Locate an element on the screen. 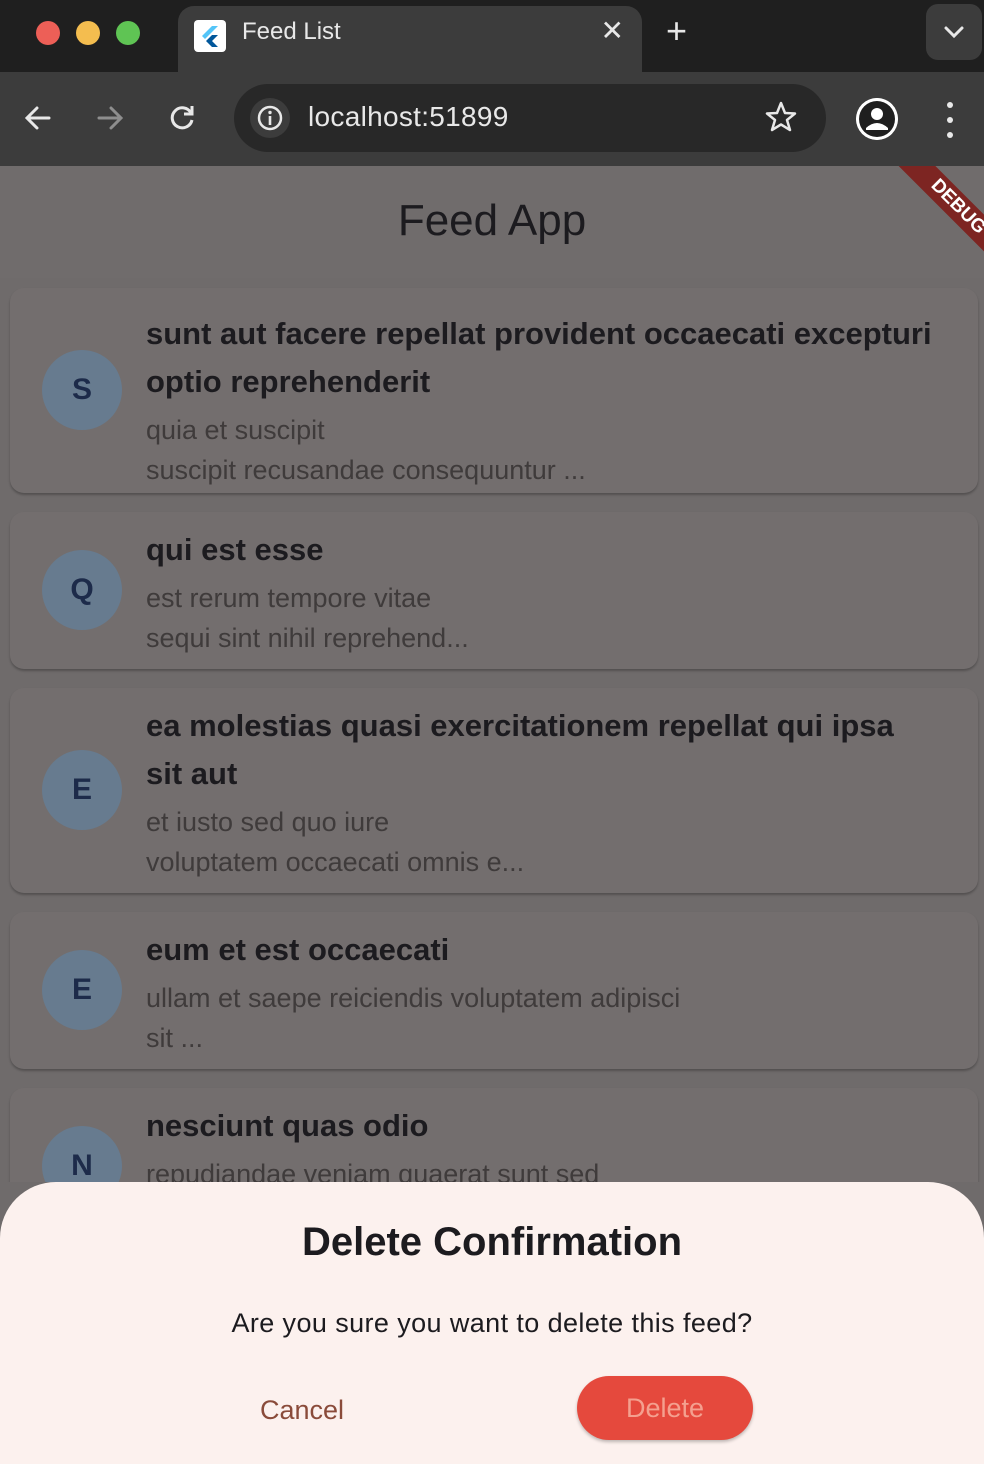  back-arrow-icon is located at coordinates (38, 118).